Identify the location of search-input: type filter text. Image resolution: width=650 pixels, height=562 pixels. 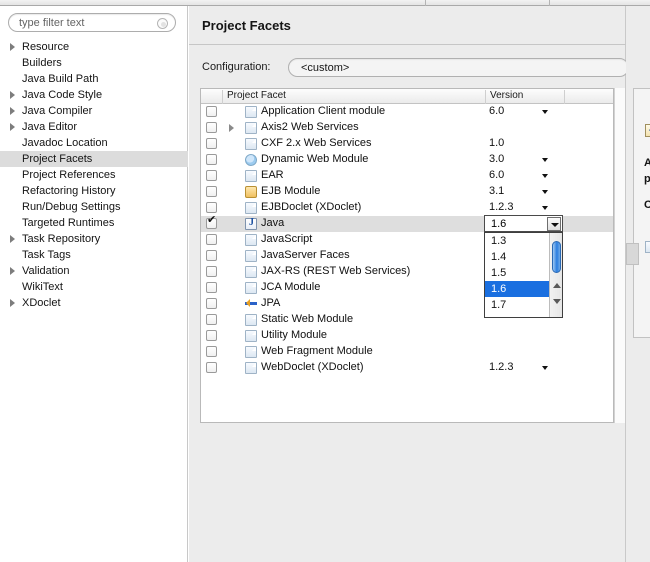
(92, 22).